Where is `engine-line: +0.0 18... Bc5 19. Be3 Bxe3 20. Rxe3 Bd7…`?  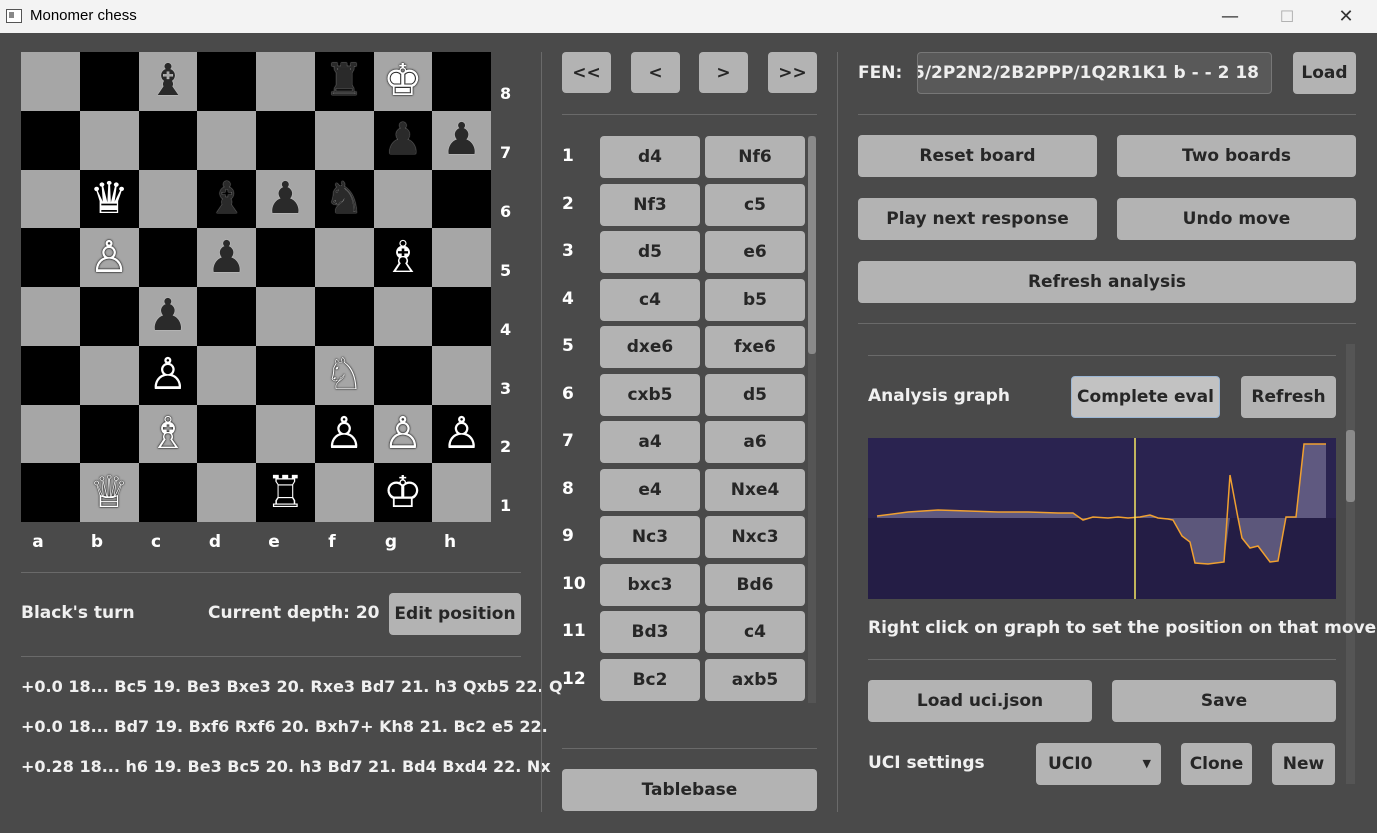 engine-line: +0.0 18... Bc5 19. Be3 Bxe3 20. Rxe3 Bd7… is located at coordinates (292, 686).